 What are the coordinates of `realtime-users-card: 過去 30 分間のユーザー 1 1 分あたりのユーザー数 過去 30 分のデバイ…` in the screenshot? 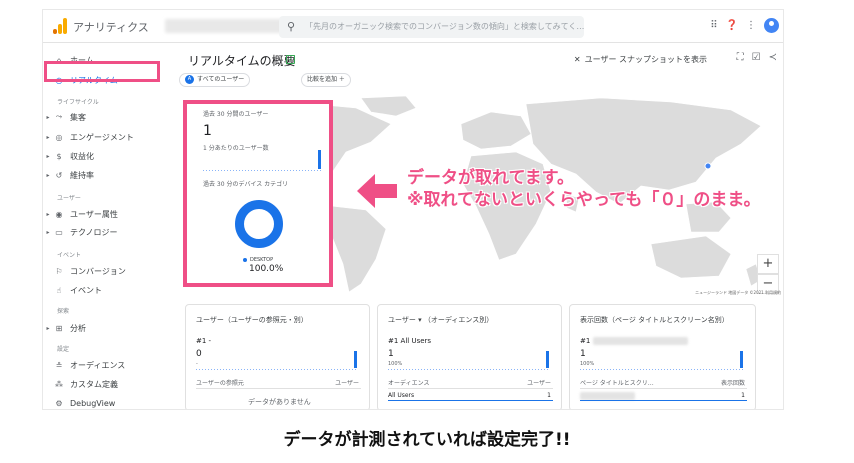 It's located at (258, 193).